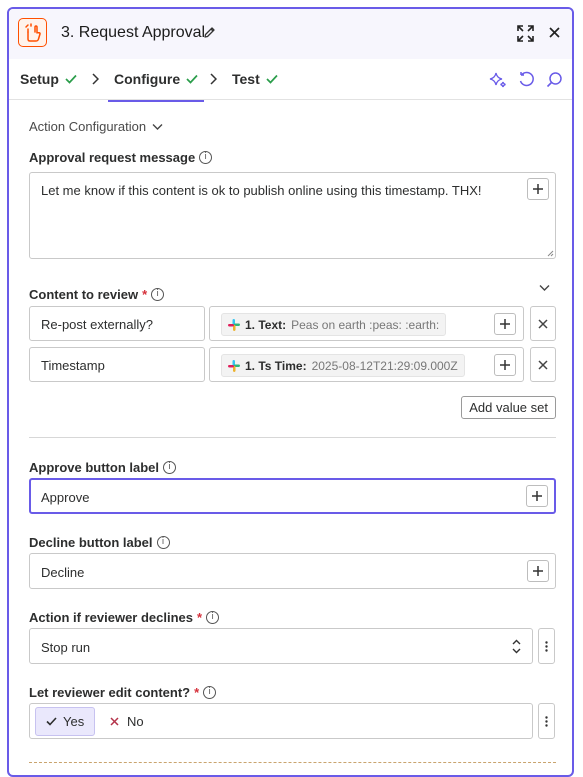 This screenshot has width=583, height=777. I want to click on pill-value: 2025-08-12T21:29:09.000Z, so click(384, 365).